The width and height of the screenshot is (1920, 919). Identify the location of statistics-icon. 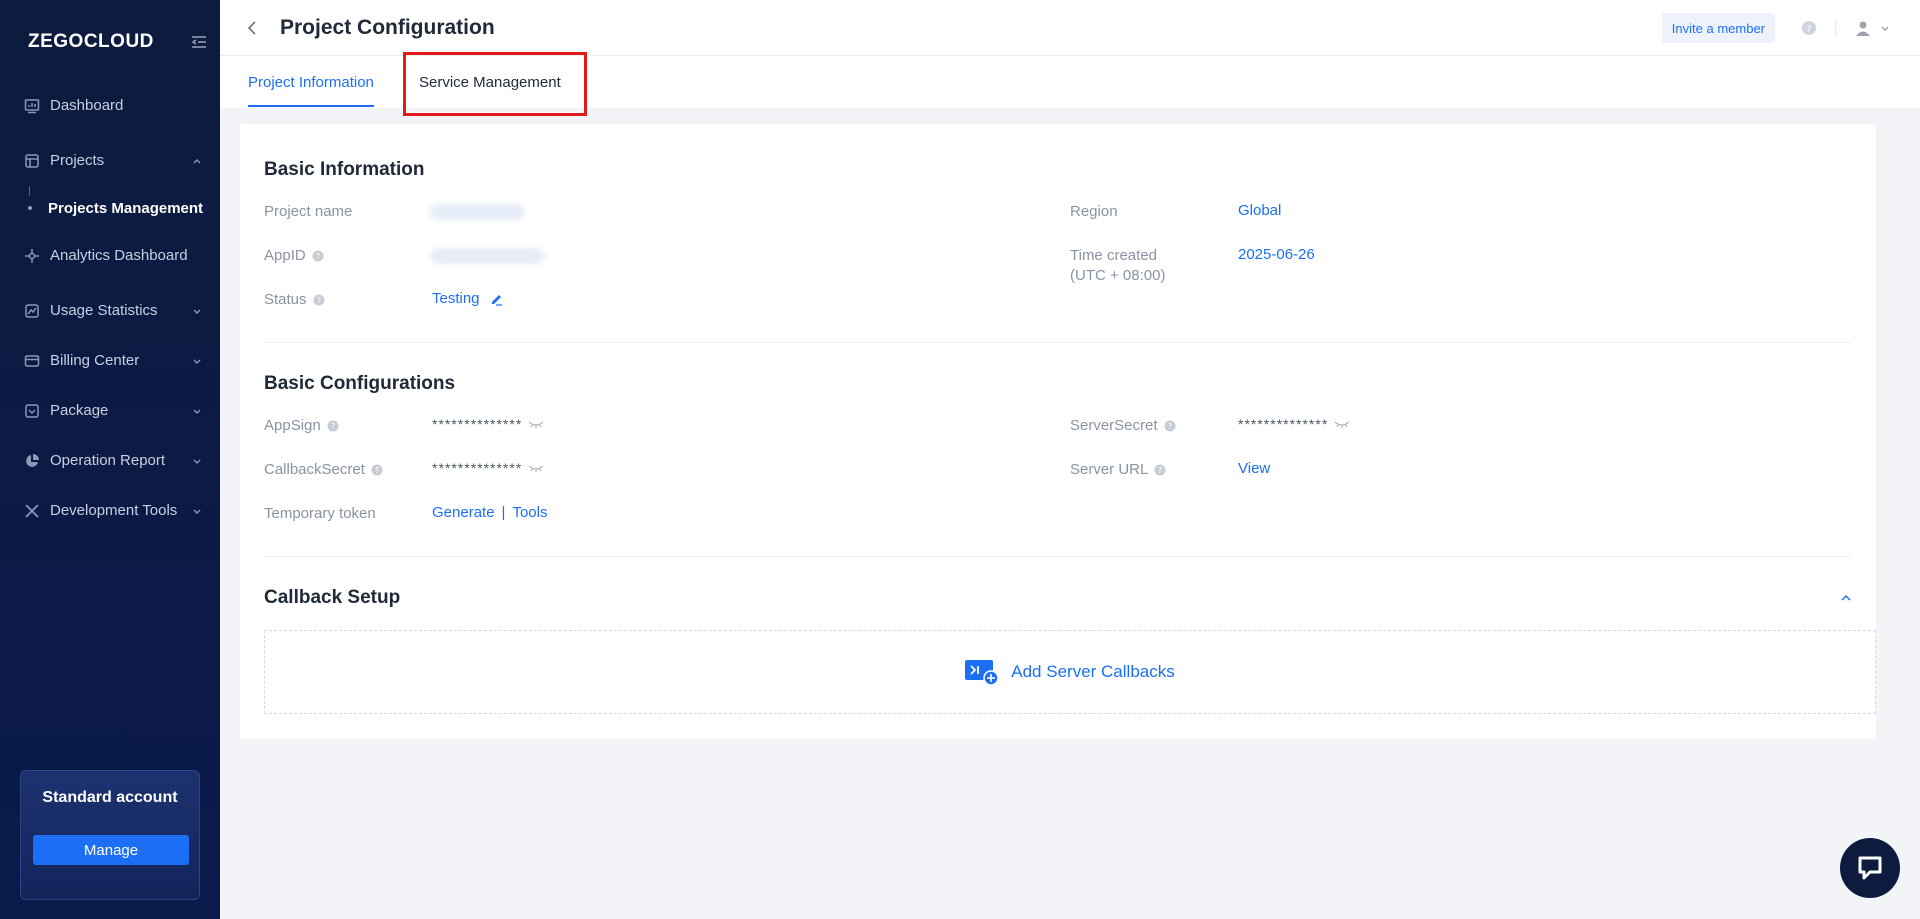
(32, 310).